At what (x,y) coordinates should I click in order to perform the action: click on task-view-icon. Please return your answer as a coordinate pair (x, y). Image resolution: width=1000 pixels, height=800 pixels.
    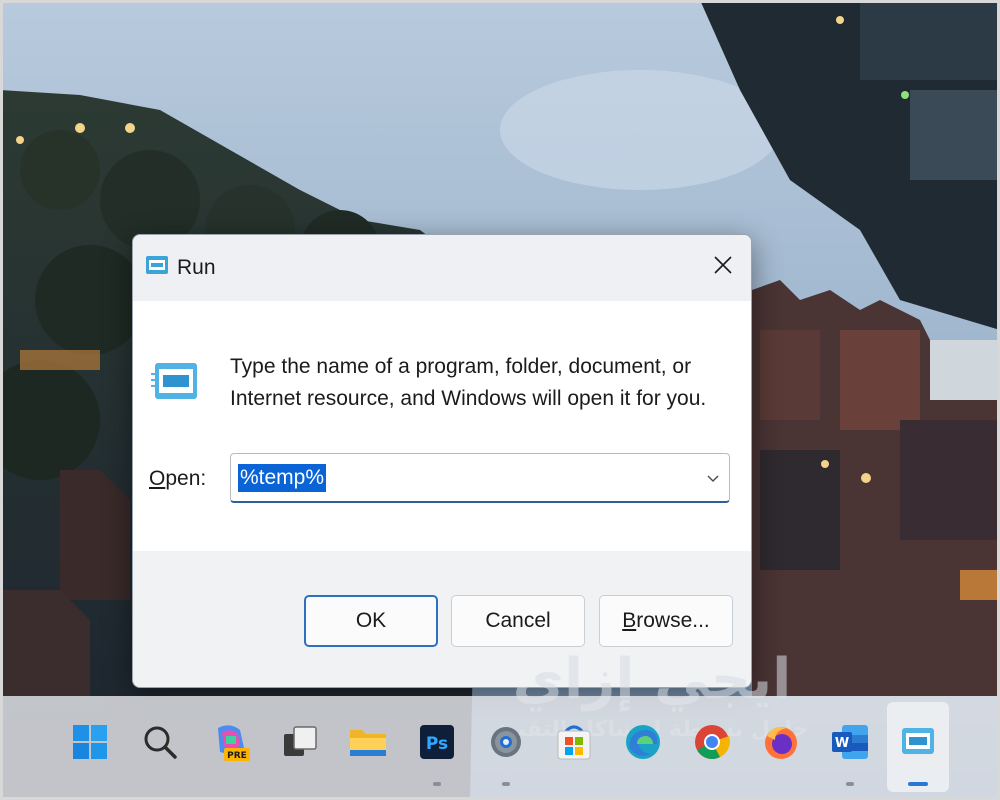
    Looking at the image, I should click on (300, 744).